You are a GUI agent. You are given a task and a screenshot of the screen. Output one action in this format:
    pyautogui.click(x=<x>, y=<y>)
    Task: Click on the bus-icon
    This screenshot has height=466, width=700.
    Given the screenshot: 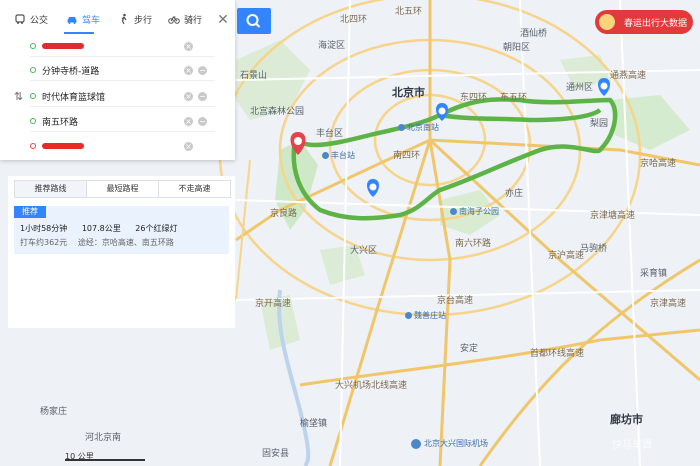 What is the action you would take?
    pyautogui.click(x=20, y=19)
    